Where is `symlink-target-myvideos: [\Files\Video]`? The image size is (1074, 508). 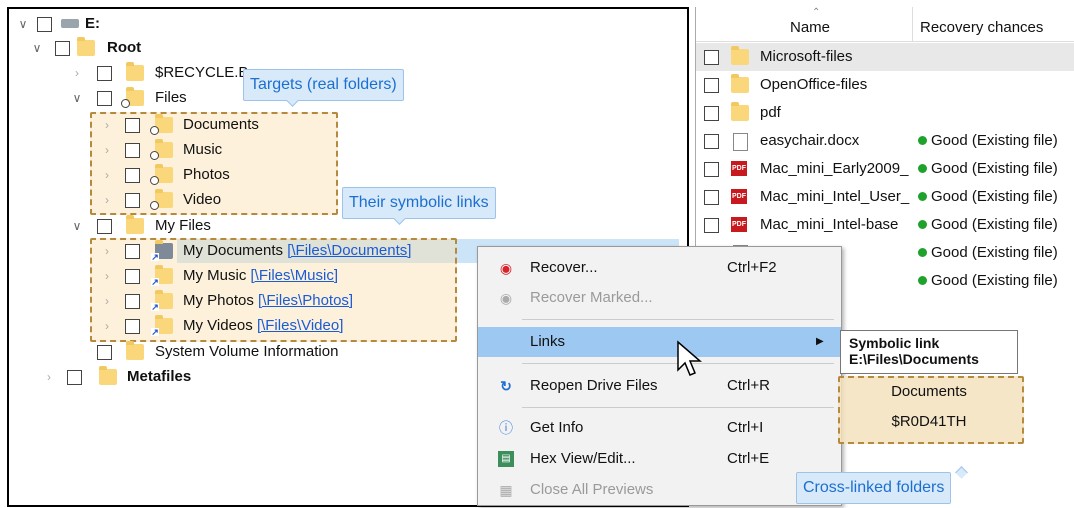
symlink-target-myvideos: [\Files\Video] is located at coordinates (300, 325).